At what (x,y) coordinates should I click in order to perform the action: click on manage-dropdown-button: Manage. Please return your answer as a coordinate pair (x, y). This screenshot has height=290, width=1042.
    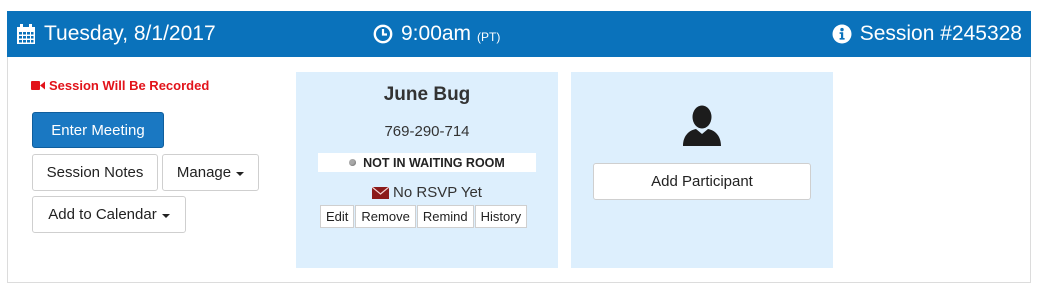
    Looking at the image, I should click on (210, 172).